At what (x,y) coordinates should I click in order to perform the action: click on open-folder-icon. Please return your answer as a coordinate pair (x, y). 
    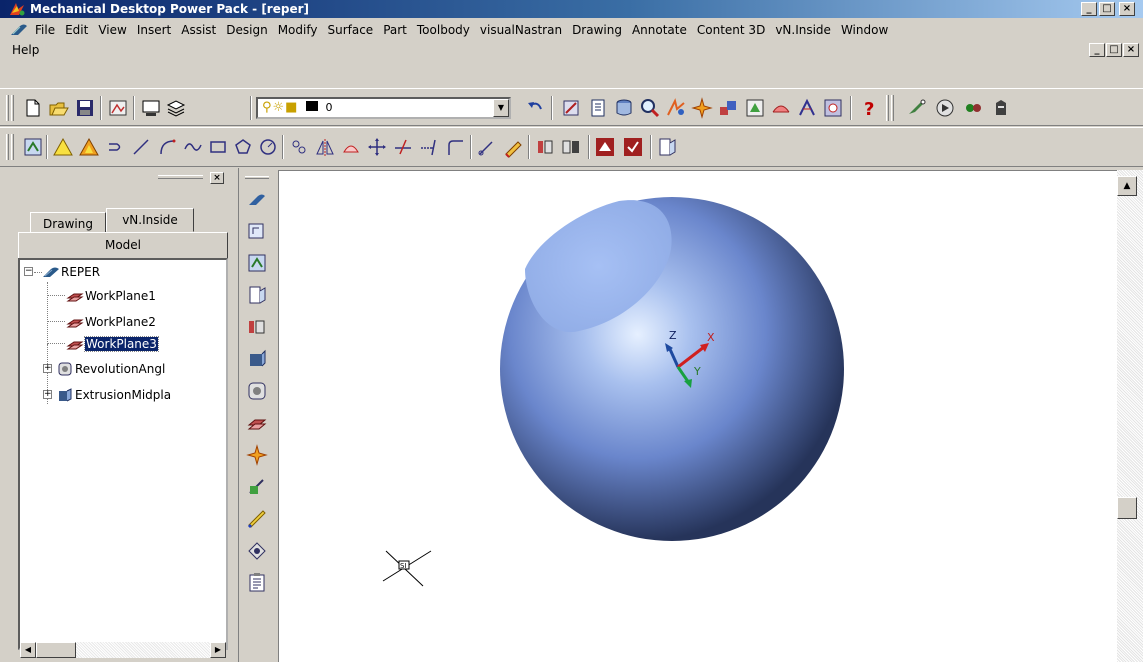
    Looking at the image, I should click on (59, 108).